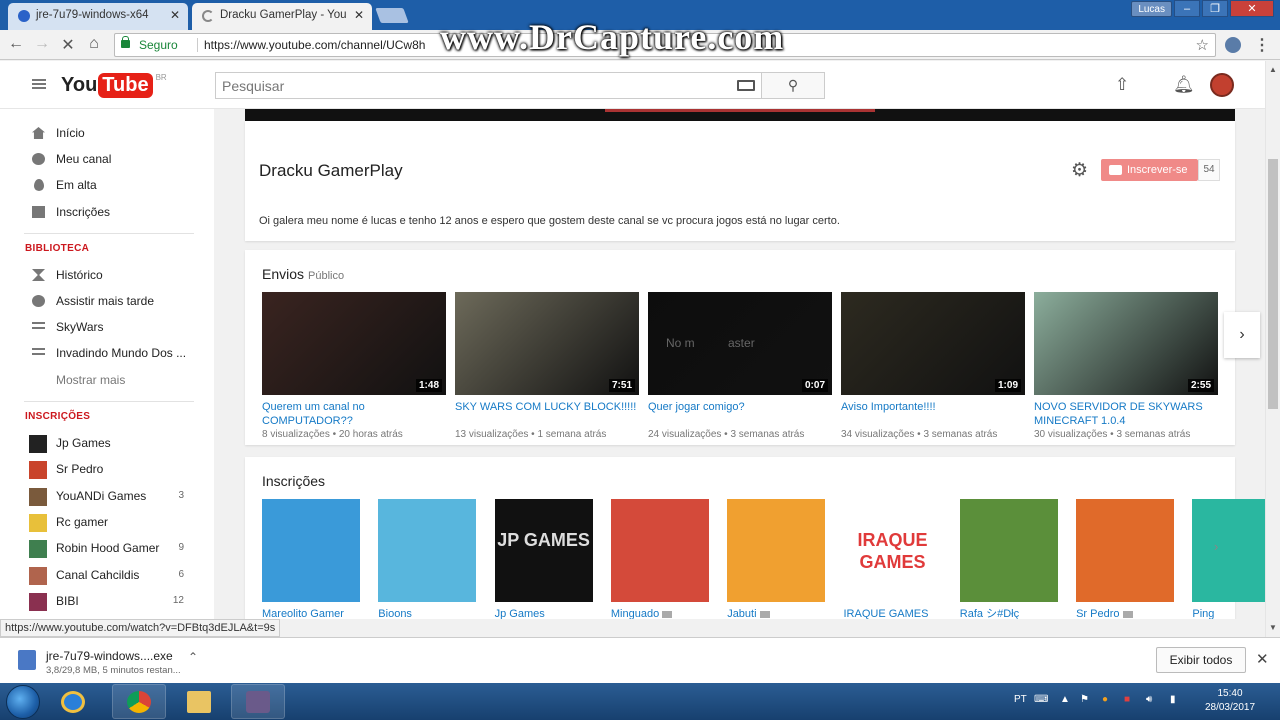 The height and width of the screenshot is (720, 1280). I want to click on back-arrow-icon: ←, so click(16, 44).